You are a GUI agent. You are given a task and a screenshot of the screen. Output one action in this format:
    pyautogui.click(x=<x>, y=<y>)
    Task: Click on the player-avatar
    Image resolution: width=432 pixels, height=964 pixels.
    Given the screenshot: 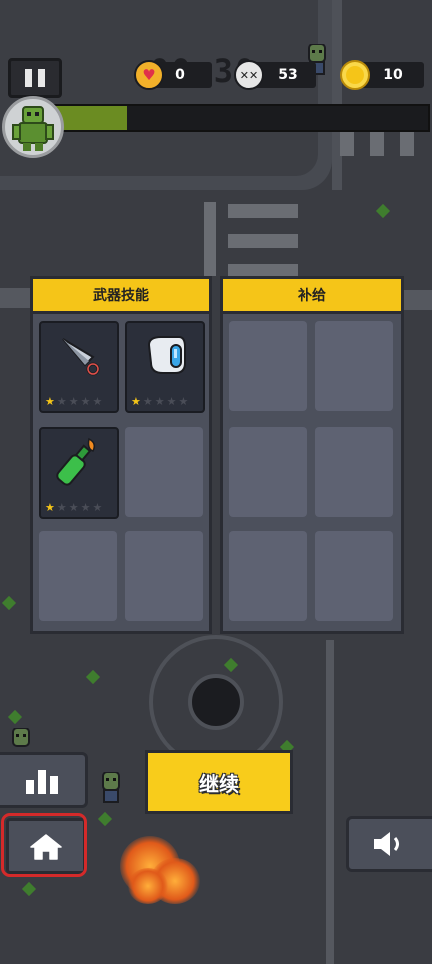 What is the action you would take?
    pyautogui.click(x=33, y=127)
    